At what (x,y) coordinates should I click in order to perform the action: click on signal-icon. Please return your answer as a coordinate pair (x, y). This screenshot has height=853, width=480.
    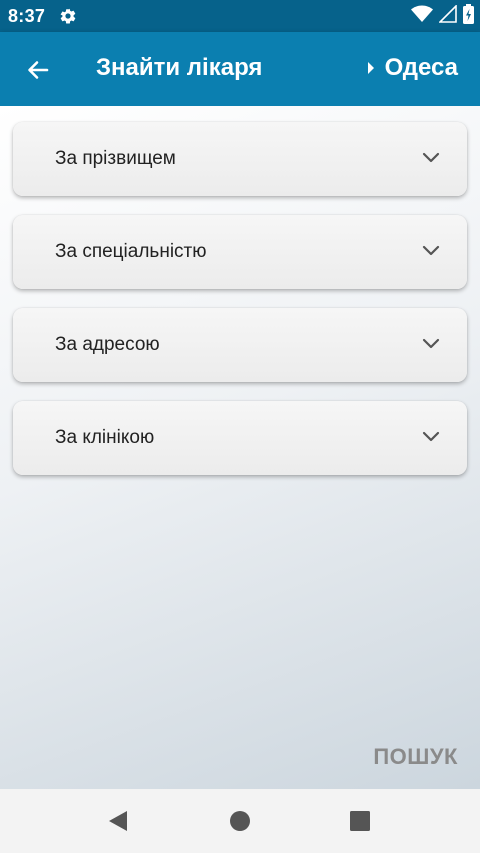
    Looking at the image, I should click on (447, 15).